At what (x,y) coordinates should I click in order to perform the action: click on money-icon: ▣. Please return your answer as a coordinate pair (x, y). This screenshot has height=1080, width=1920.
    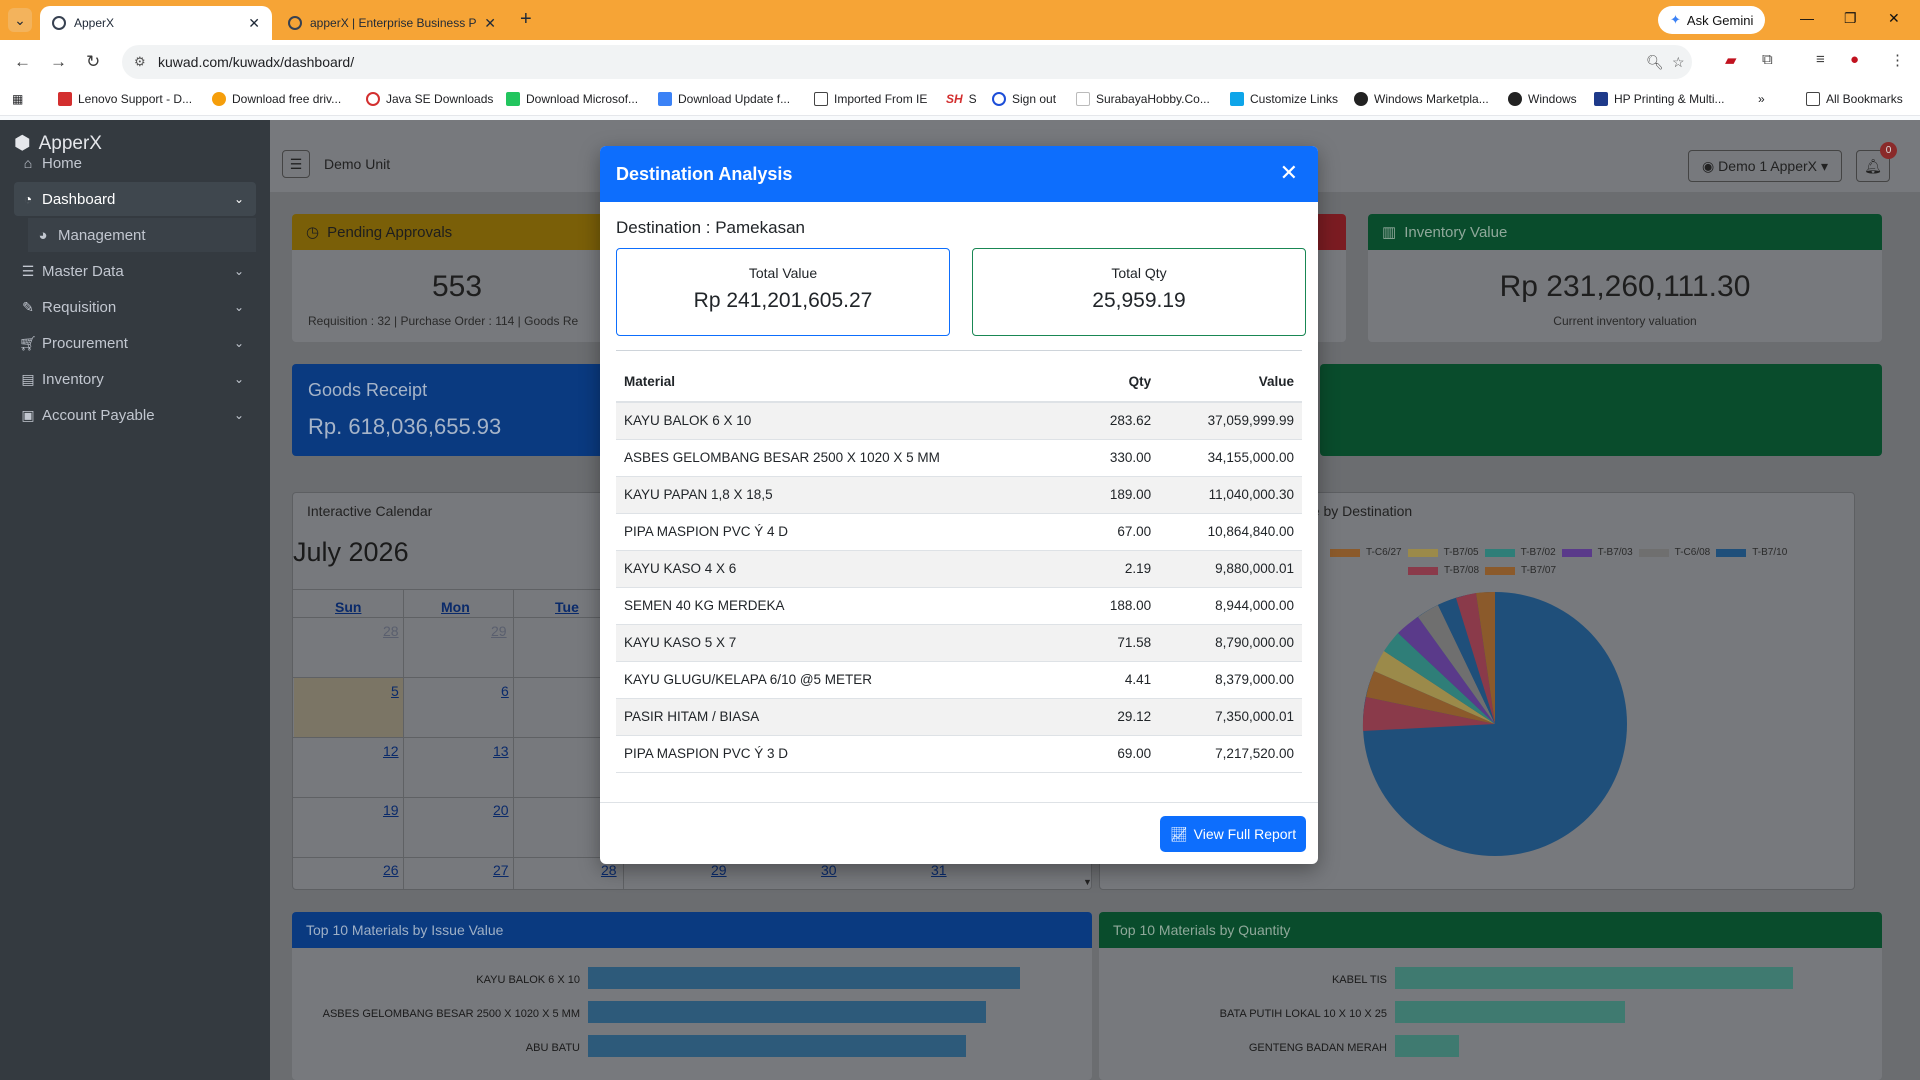
    Looking at the image, I should click on (28, 414).